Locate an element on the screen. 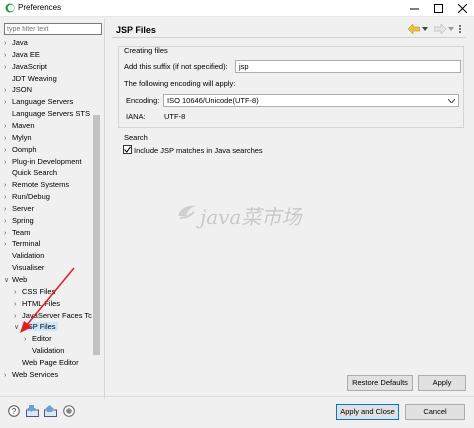  export-icon is located at coordinates (50, 411).